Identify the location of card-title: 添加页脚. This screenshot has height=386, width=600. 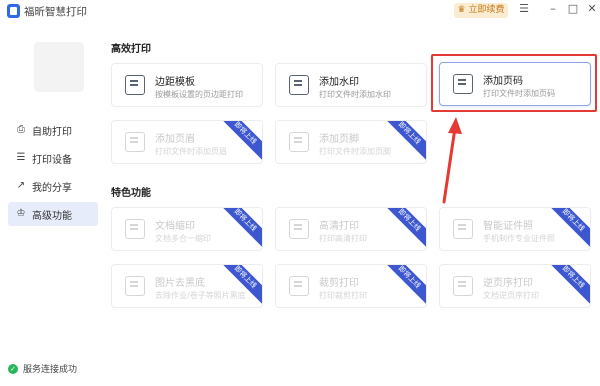
(339, 139).